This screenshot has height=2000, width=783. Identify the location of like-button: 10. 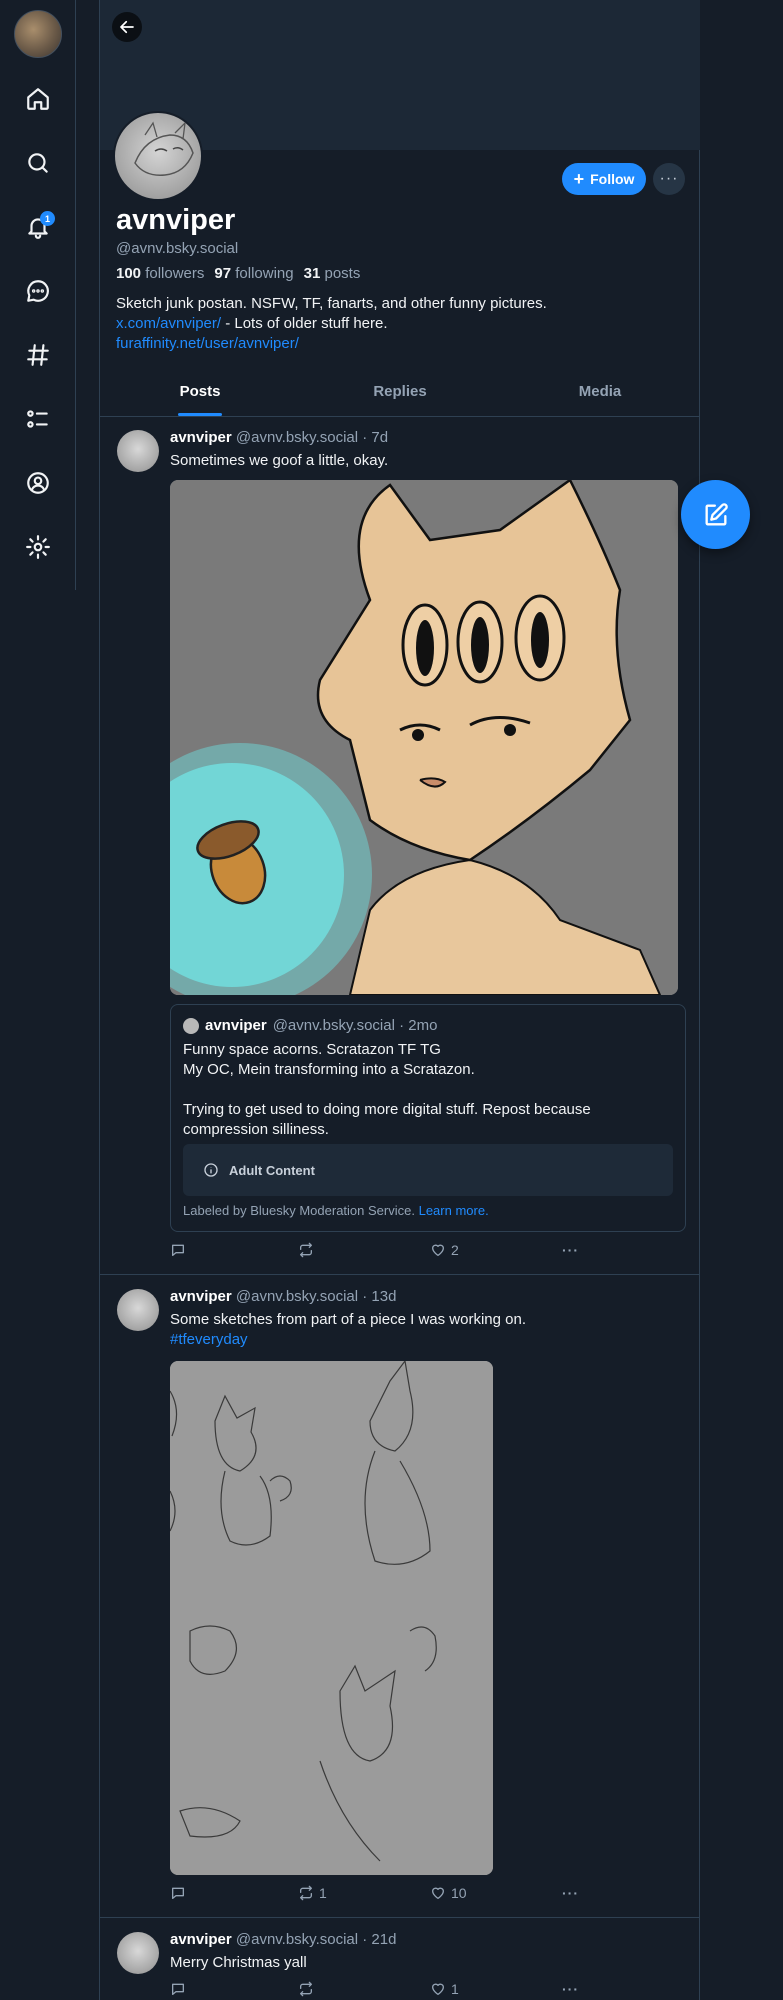
(448, 1893).